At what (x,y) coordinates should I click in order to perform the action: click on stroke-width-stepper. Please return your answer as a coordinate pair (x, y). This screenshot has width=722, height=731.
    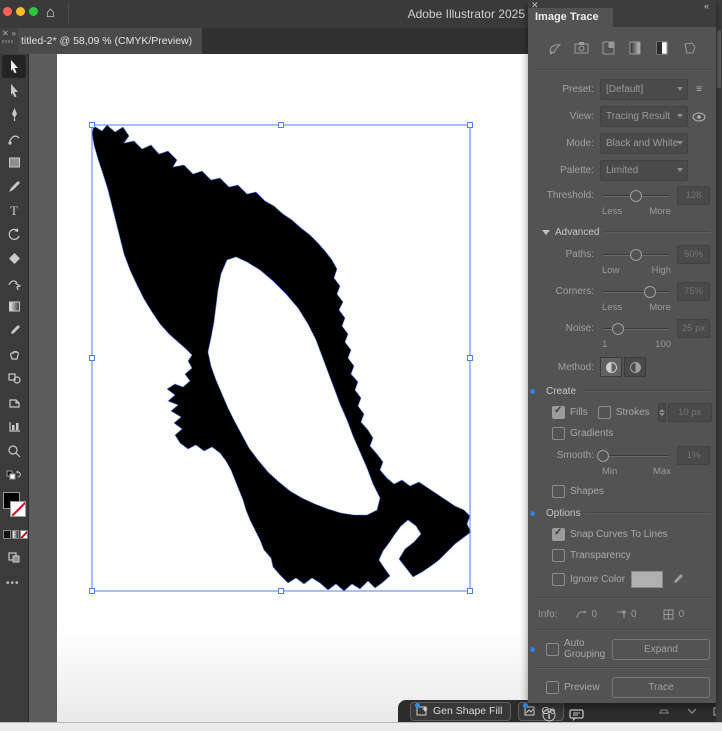
    Looking at the image, I should click on (661, 412).